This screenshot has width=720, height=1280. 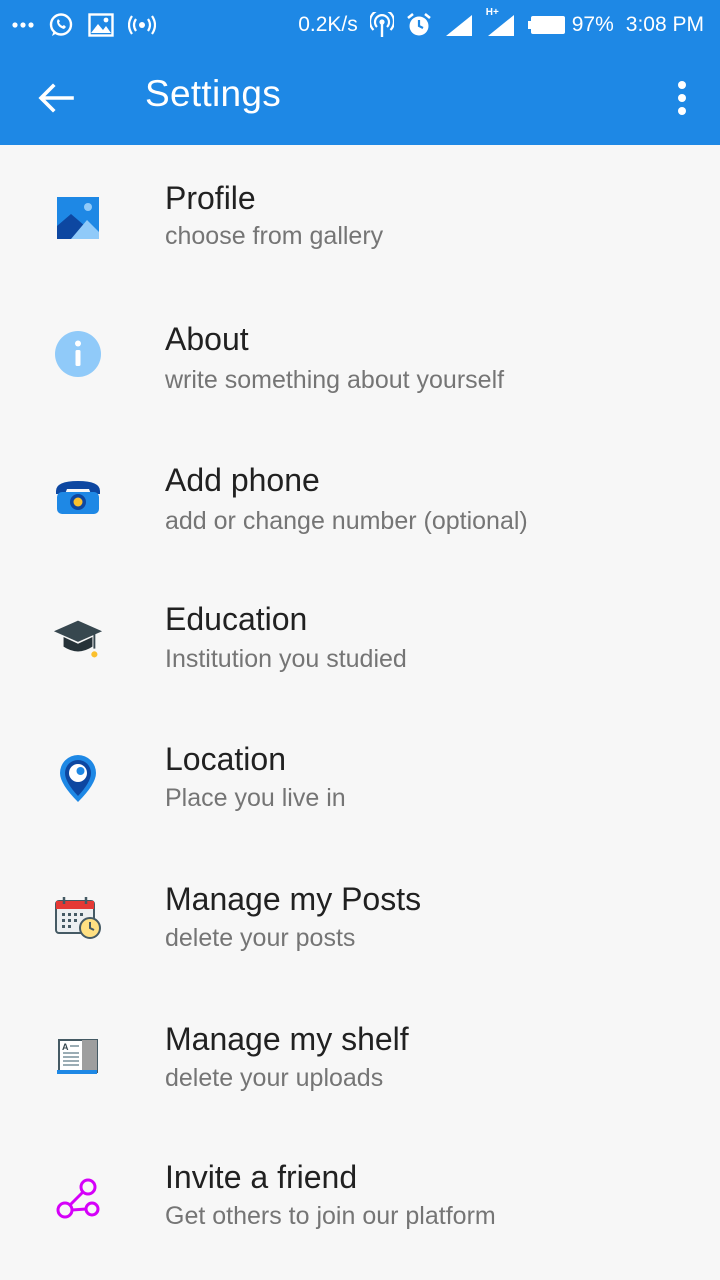 I want to click on more-vert-icon, so click(x=682, y=98).